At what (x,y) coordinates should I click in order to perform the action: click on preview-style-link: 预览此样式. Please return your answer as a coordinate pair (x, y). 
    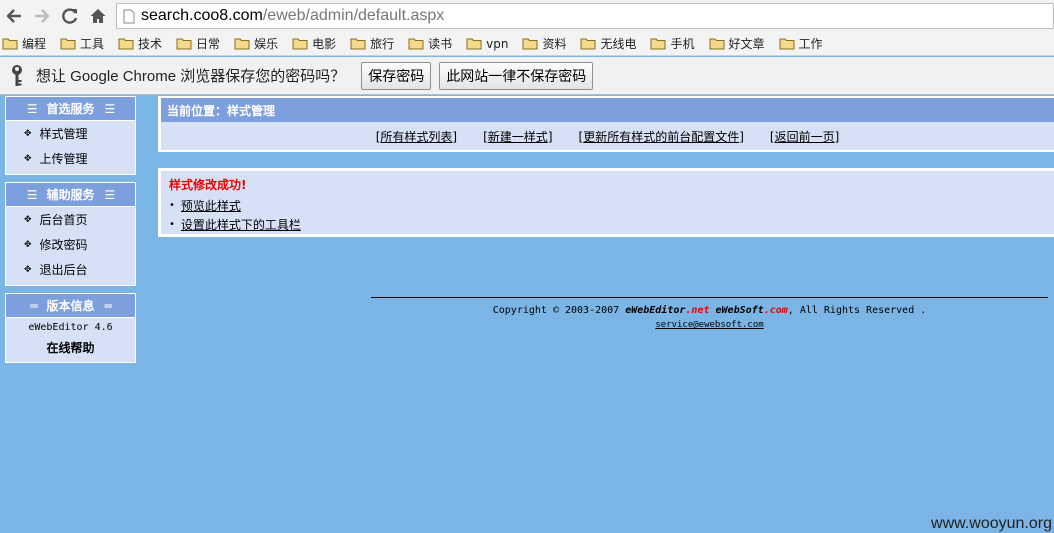
    Looking at the image, I should click on (211, 205).